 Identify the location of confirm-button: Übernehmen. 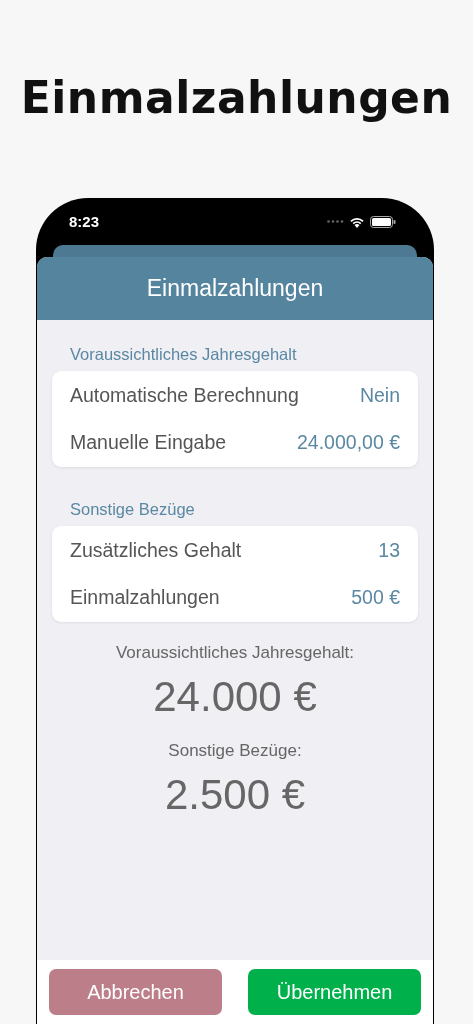
(334, 992).